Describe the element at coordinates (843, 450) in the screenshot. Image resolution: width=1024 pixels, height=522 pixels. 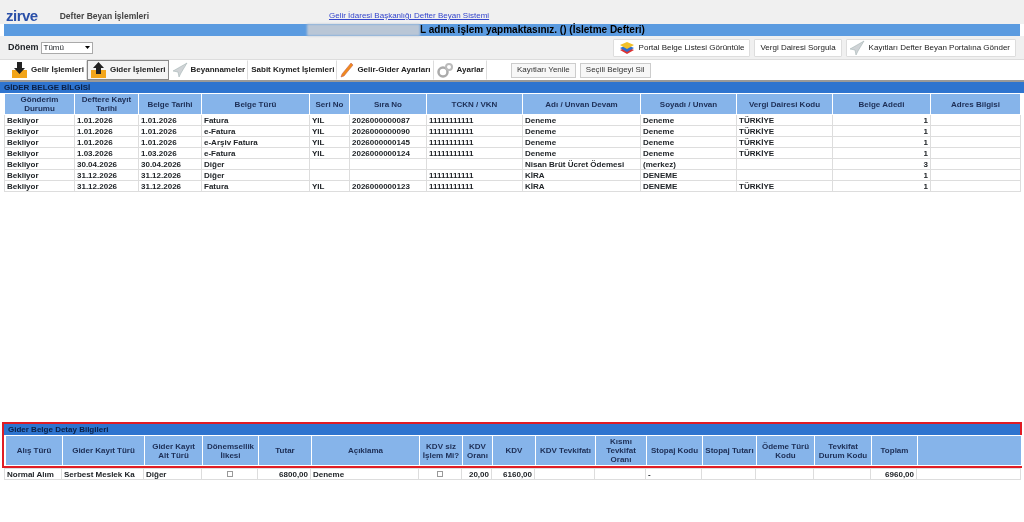
I see `column-header: Tevkifat Durum Kodu` at that location.